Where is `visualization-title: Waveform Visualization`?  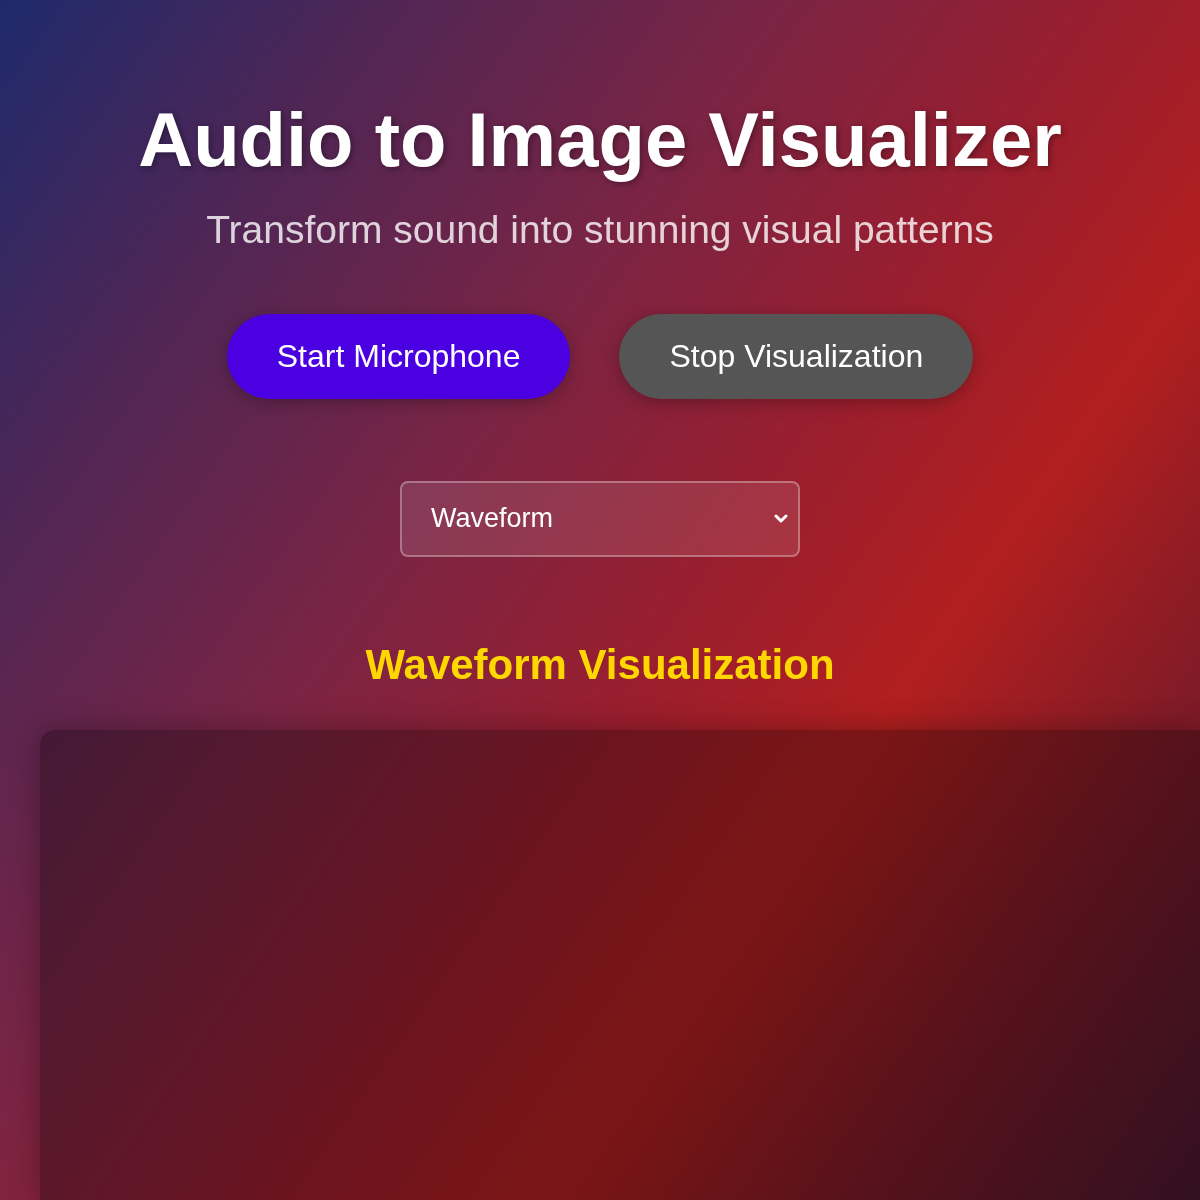 visualization-title: Waveform Visualization is located at coordinates (600, 665).